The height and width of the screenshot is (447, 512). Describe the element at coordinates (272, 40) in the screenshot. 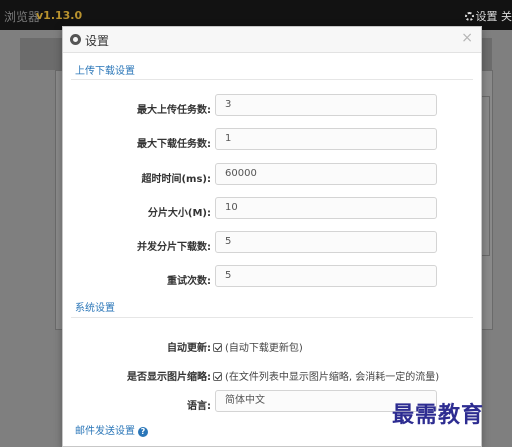

I see `dialog-header: 设置 ×` at that location.